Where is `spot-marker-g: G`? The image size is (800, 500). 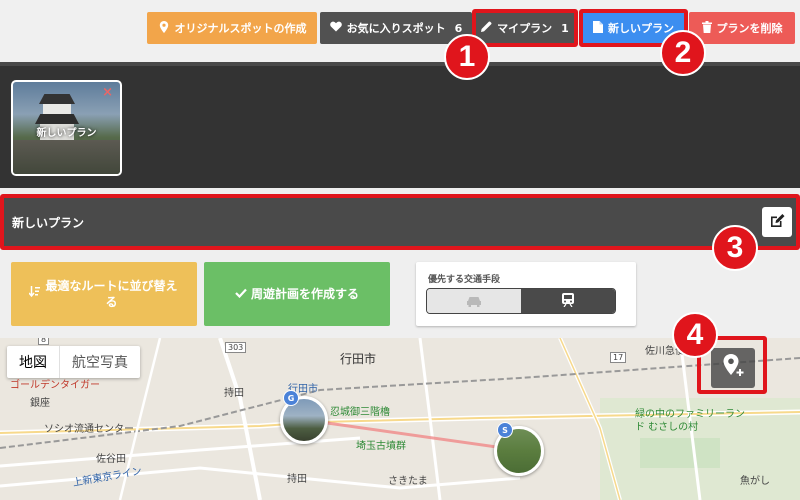
spot-marker-g: G is located at coordinates (291, 398).